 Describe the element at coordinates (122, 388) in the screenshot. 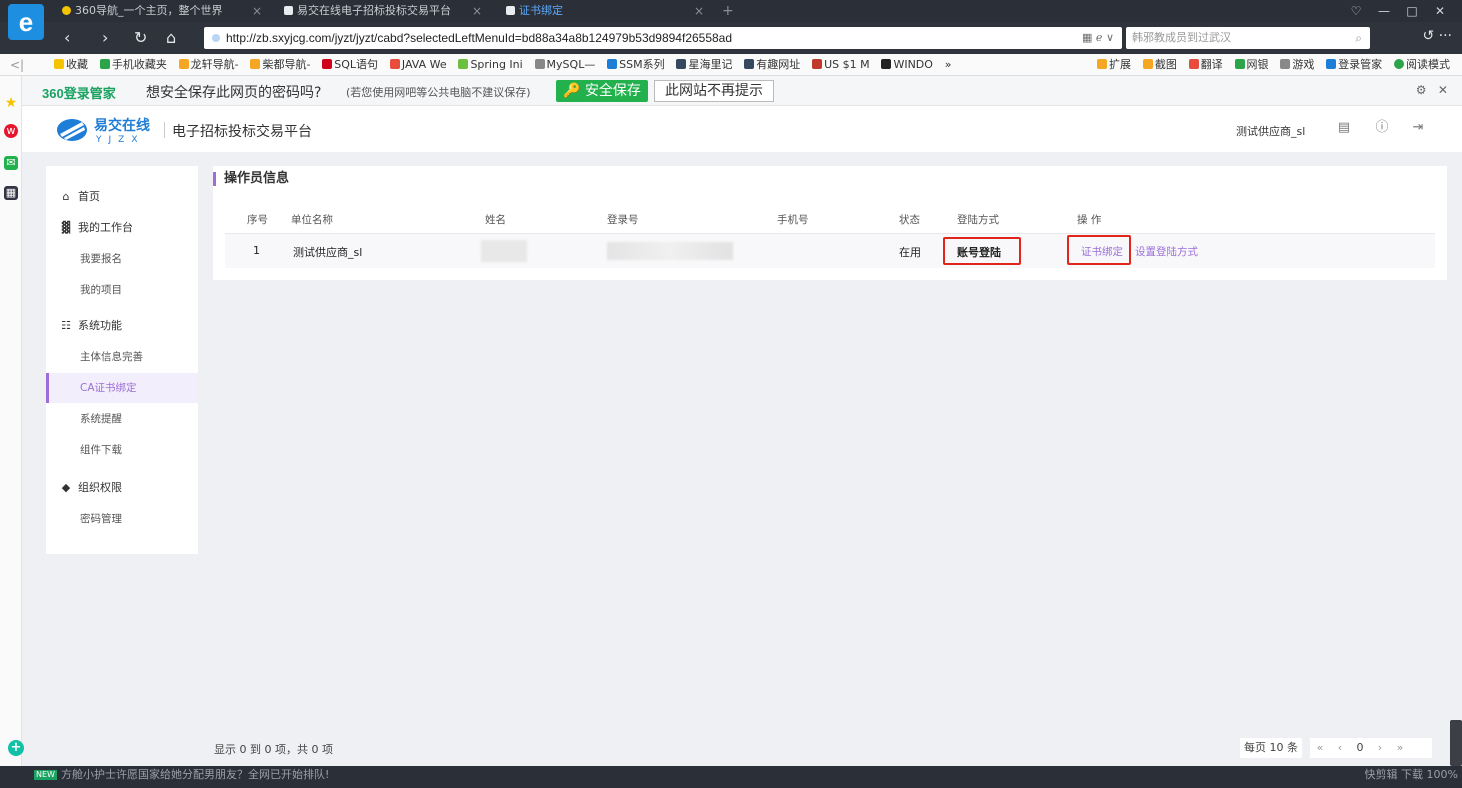

I see `menu-item-ca-bind: CA证书绑定` at that location.